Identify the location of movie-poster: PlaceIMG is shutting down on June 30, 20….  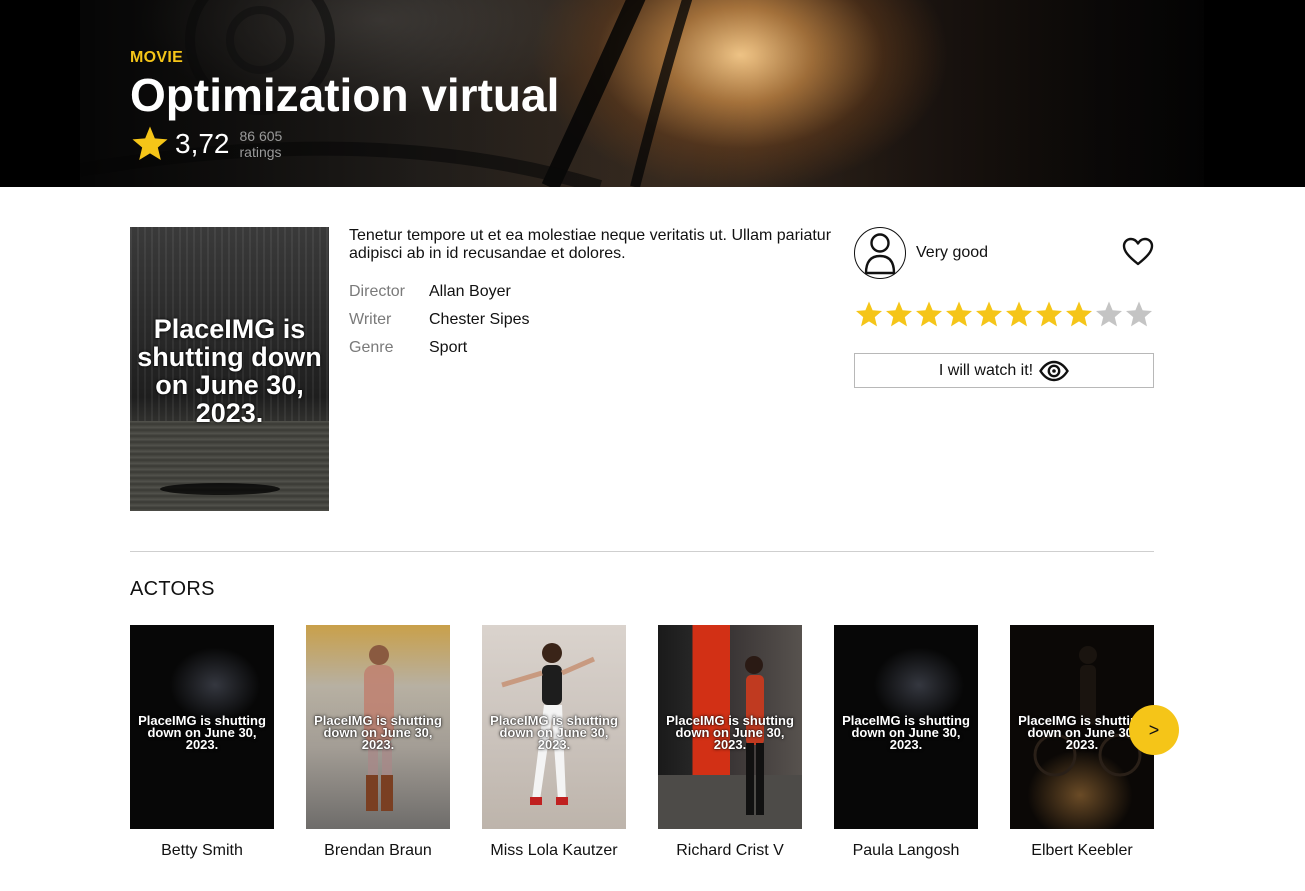
(229, 369).